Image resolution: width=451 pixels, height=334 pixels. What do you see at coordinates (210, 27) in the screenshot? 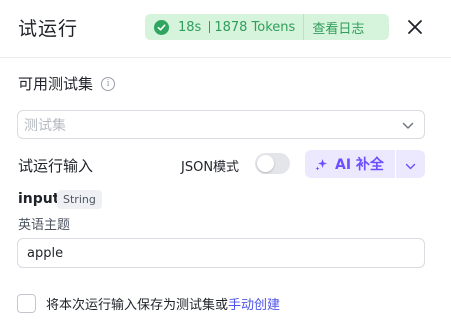
I see `status-separator` at bounding box center [210, 27].